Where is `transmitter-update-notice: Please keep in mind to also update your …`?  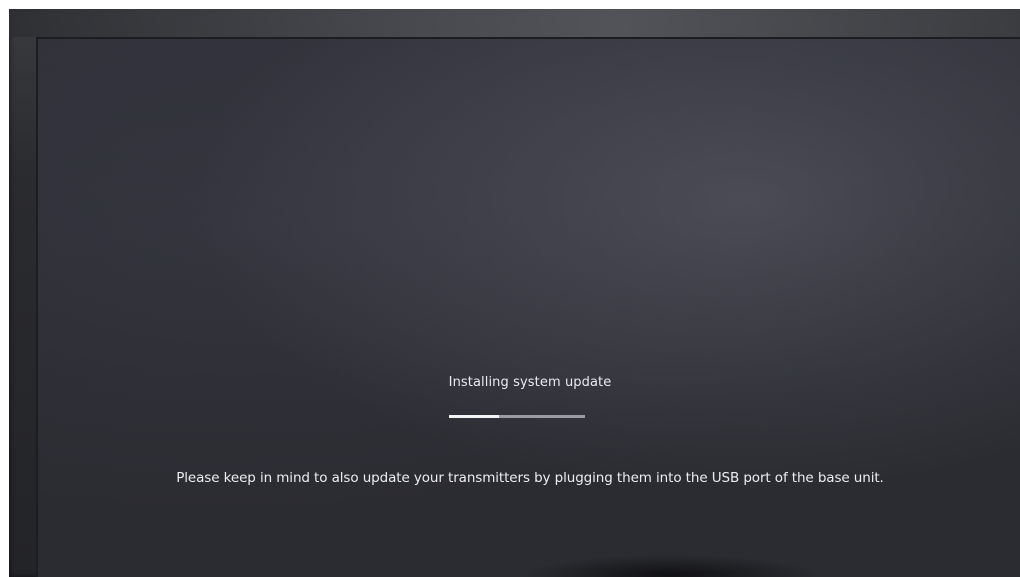
transmitter-update-notice: Please keep in mind to also update your … is located at coordinates (530, 478).